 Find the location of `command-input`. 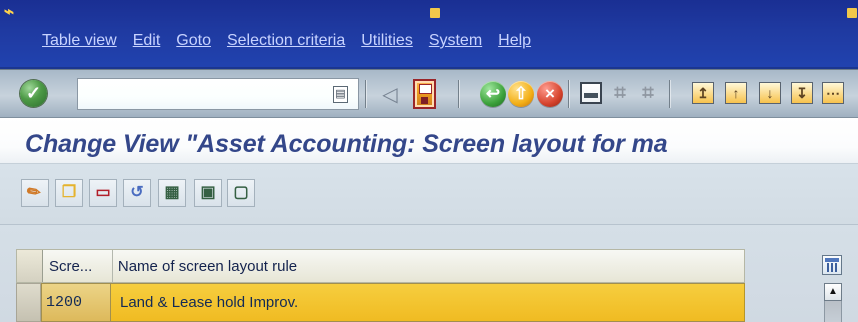

command-input is located at coordinates (218, 94).